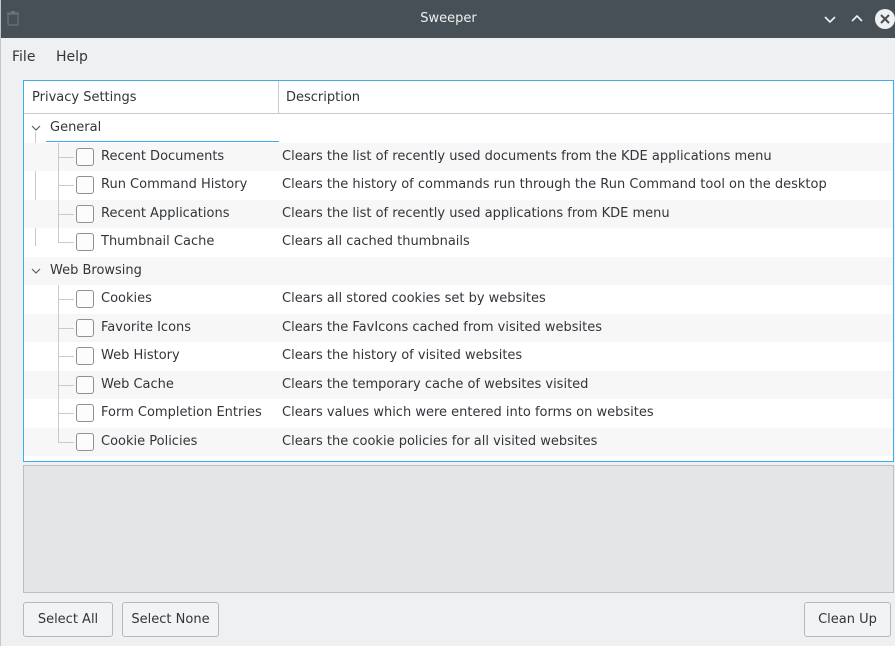 This screenshot has height=646, width=895. I want to click on item-label: Web Cache, so click(137, 384).